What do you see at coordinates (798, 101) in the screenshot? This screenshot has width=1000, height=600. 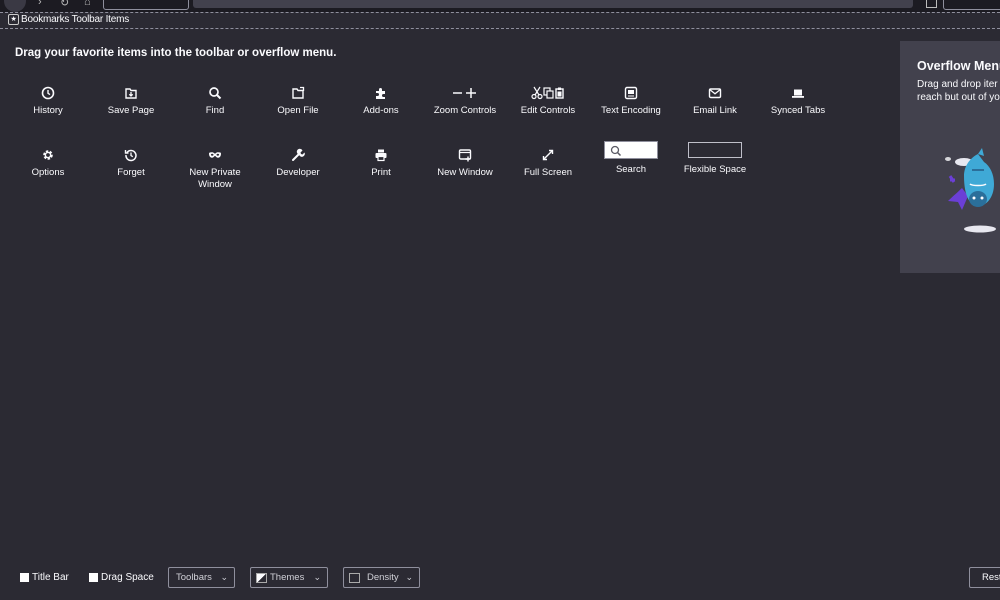 I see `palette-item-synced-tabs: Synced Tabs` at bounding box center [798, 101].